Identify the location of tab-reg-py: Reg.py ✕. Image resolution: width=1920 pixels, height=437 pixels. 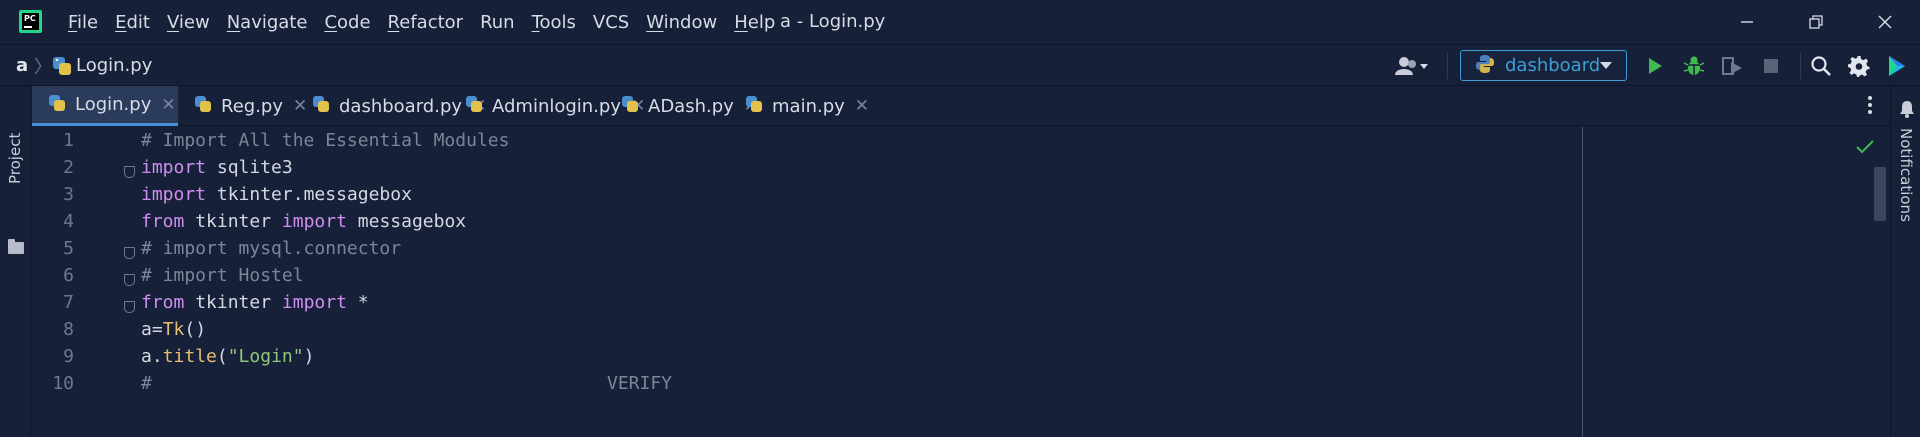
(242, 106).